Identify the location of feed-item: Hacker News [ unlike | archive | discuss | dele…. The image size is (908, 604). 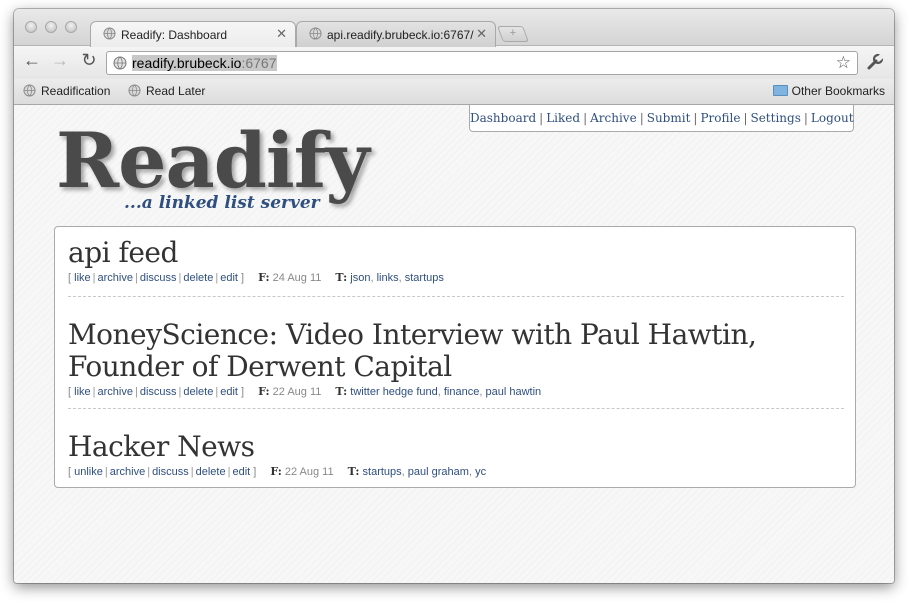
(456, 455).